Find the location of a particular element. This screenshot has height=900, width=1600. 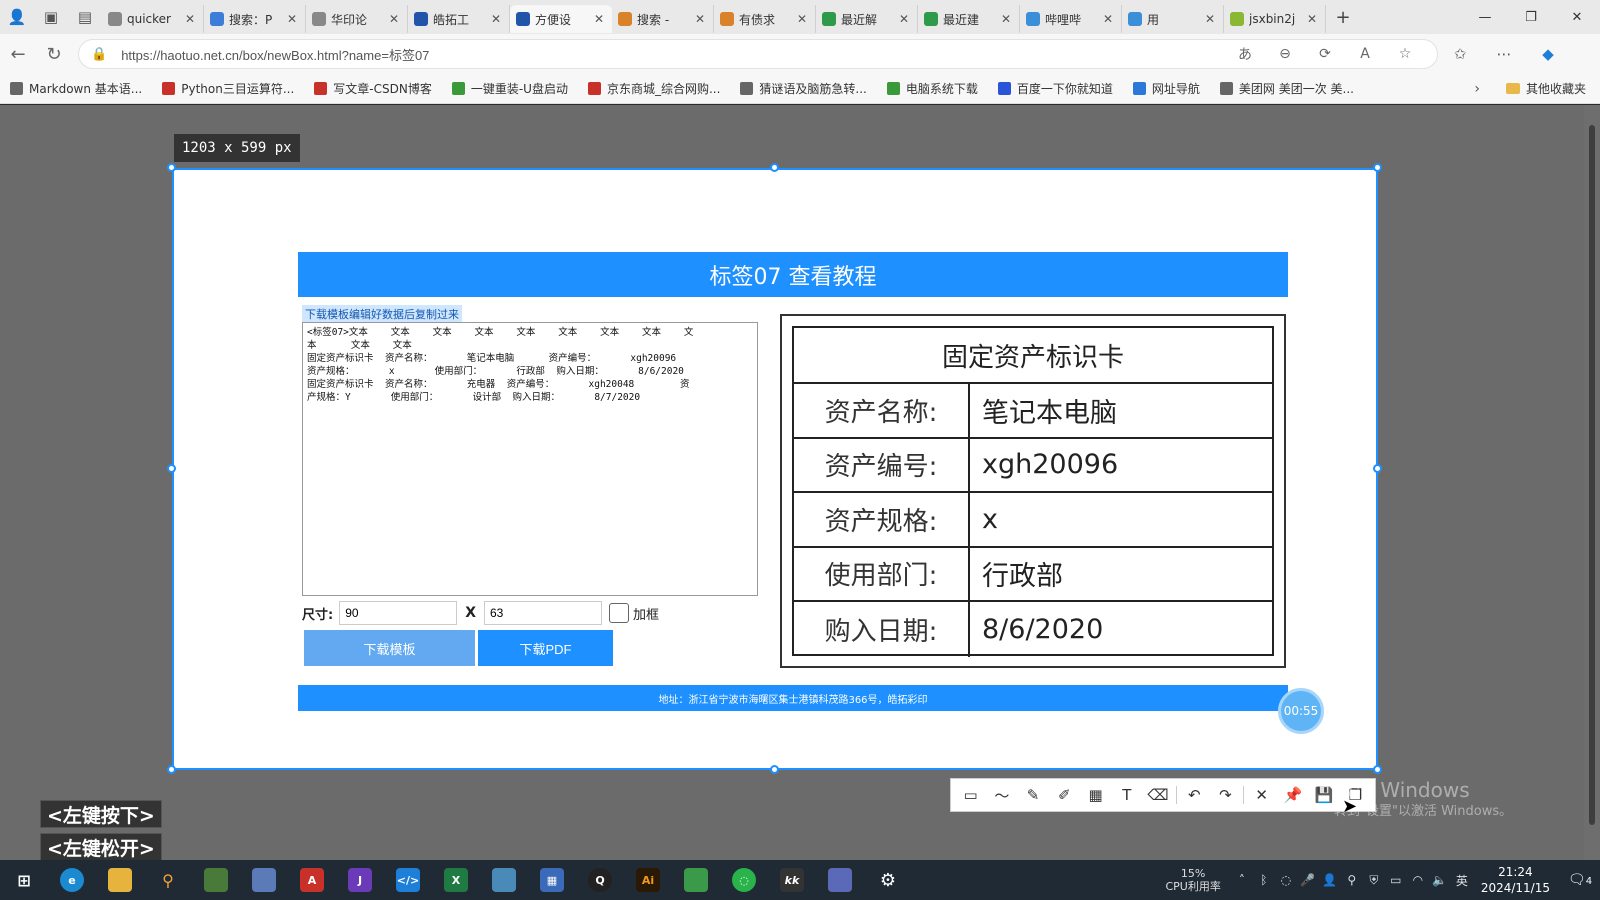

taskbar-illustrator: Ai is located at coordinates (648, 880).